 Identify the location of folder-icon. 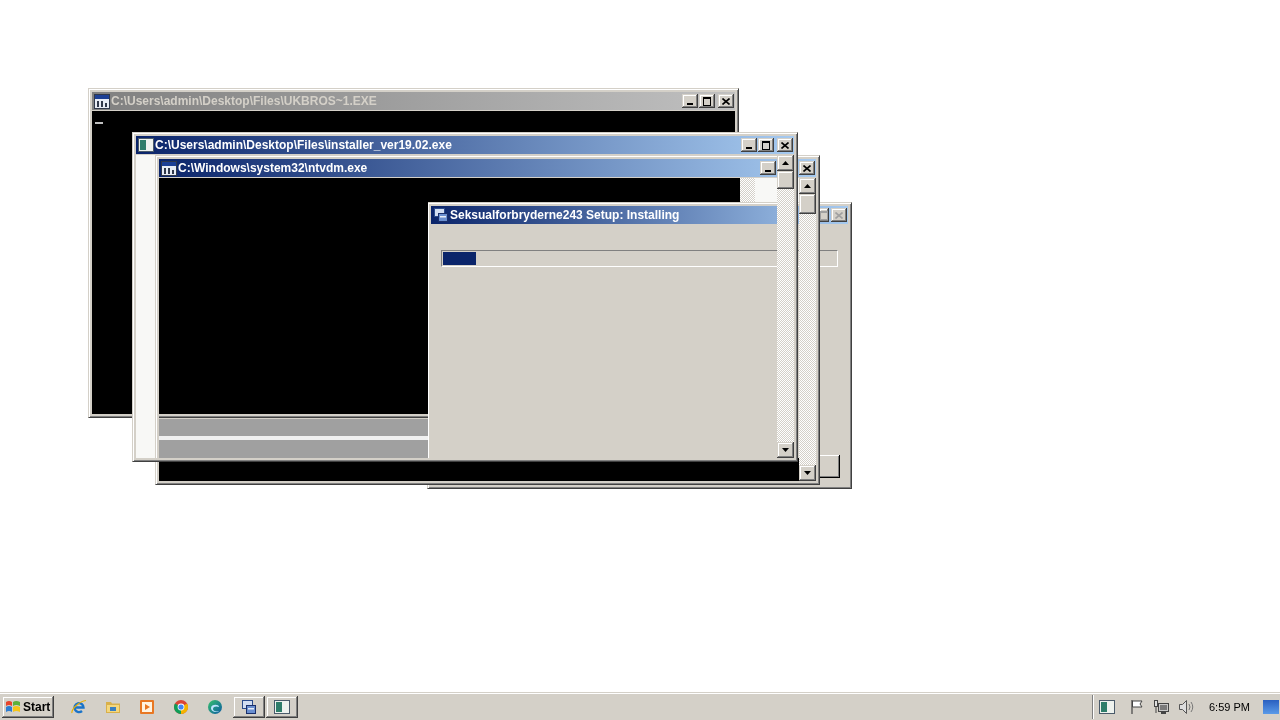
(113, 707).